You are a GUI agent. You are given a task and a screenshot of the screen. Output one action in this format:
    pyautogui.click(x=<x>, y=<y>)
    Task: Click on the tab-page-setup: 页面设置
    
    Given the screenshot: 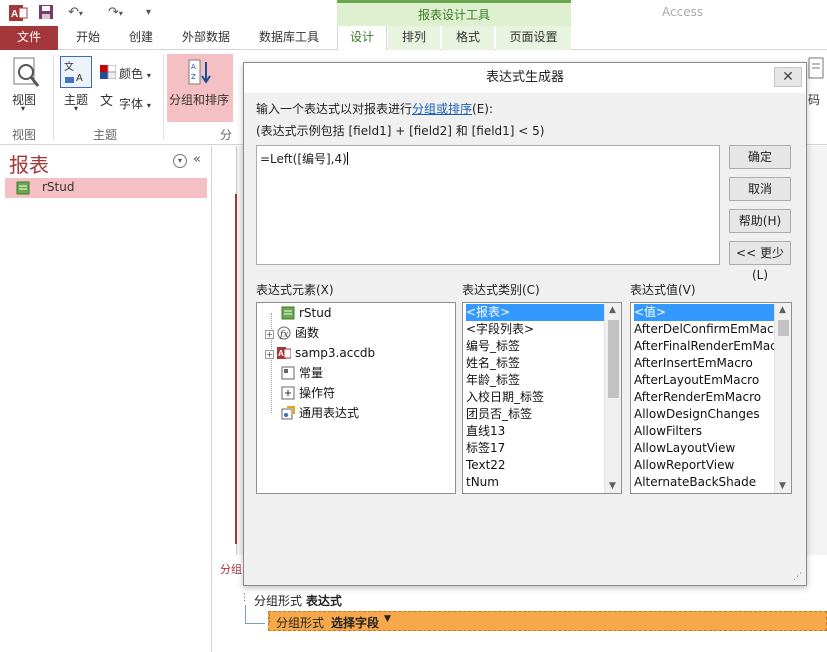 What is the action you would take?
    pyautogui.click(x=533, y=38)
    